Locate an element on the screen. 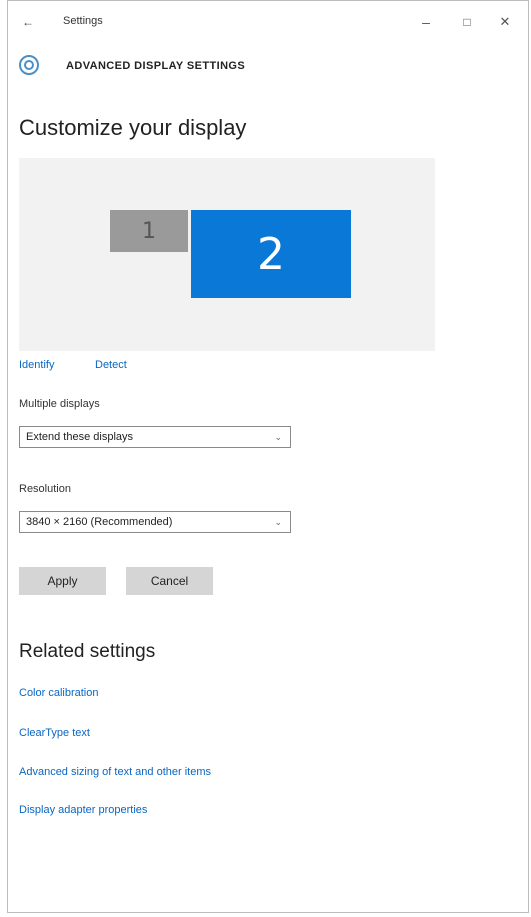 The height and width of the screenshot is (917, 531). monitor-2: 2 is located at coordinates (271, 254).